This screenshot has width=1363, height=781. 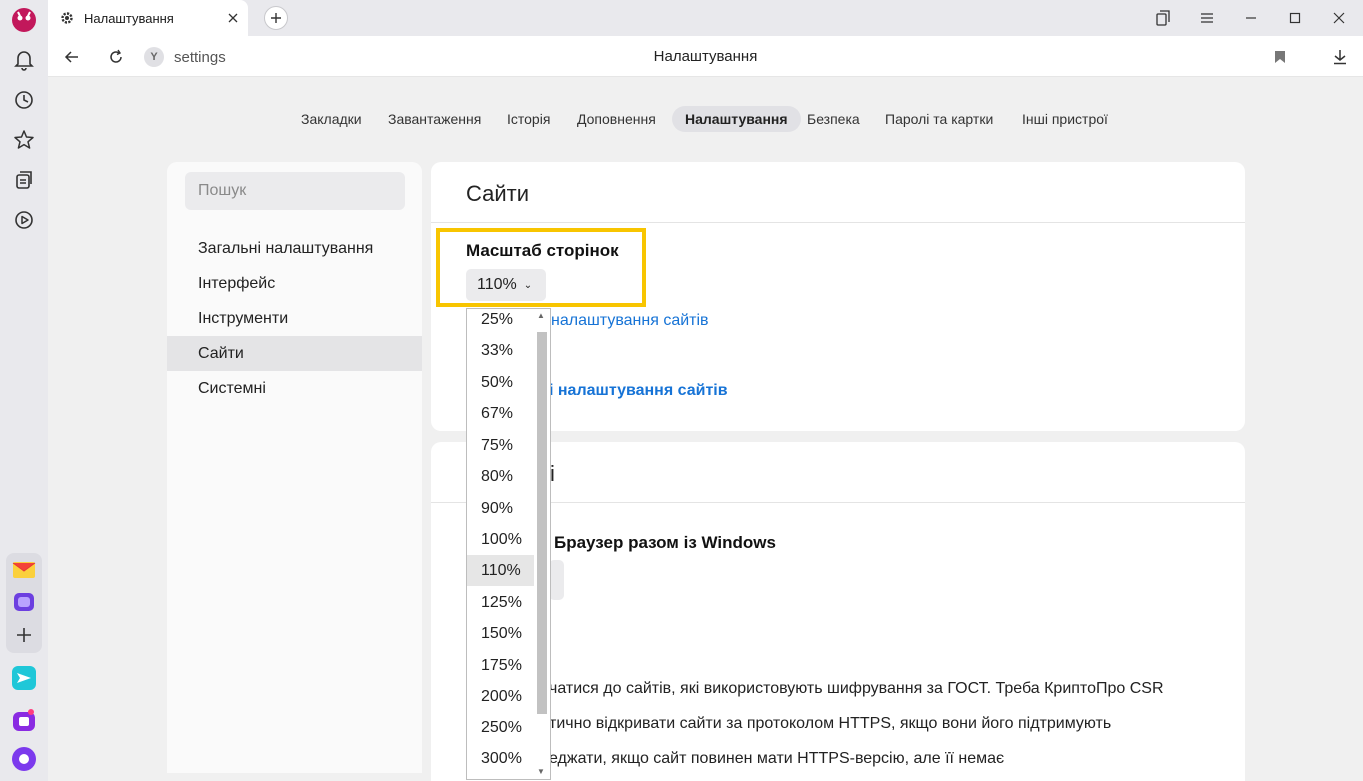 What do you see at coordinates (705, 18) in the screenshot?
I see `tab-strip: Налаштування` at bounding box center [705, 18].